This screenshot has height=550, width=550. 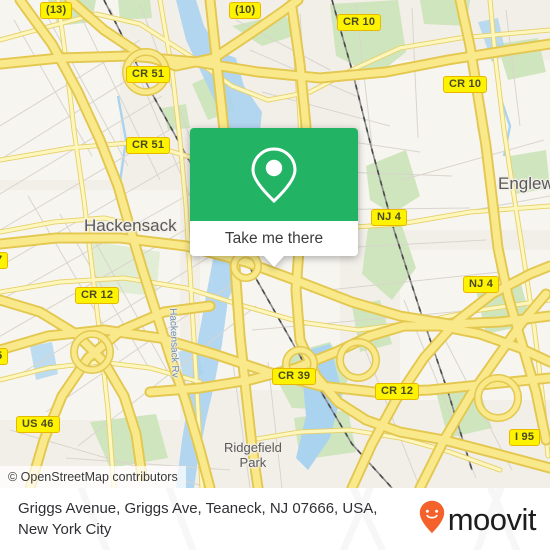 I want to click on take-me-there-button: Take me there, so click(x=274, y=244).